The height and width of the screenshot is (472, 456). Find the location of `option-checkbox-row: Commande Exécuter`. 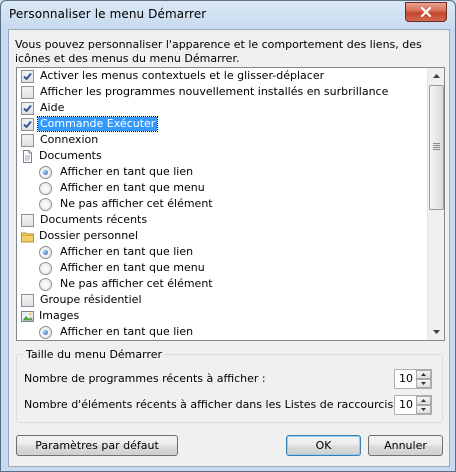

option-checkbox-row: Commande Exécuter is located at coordinates (222, 124).